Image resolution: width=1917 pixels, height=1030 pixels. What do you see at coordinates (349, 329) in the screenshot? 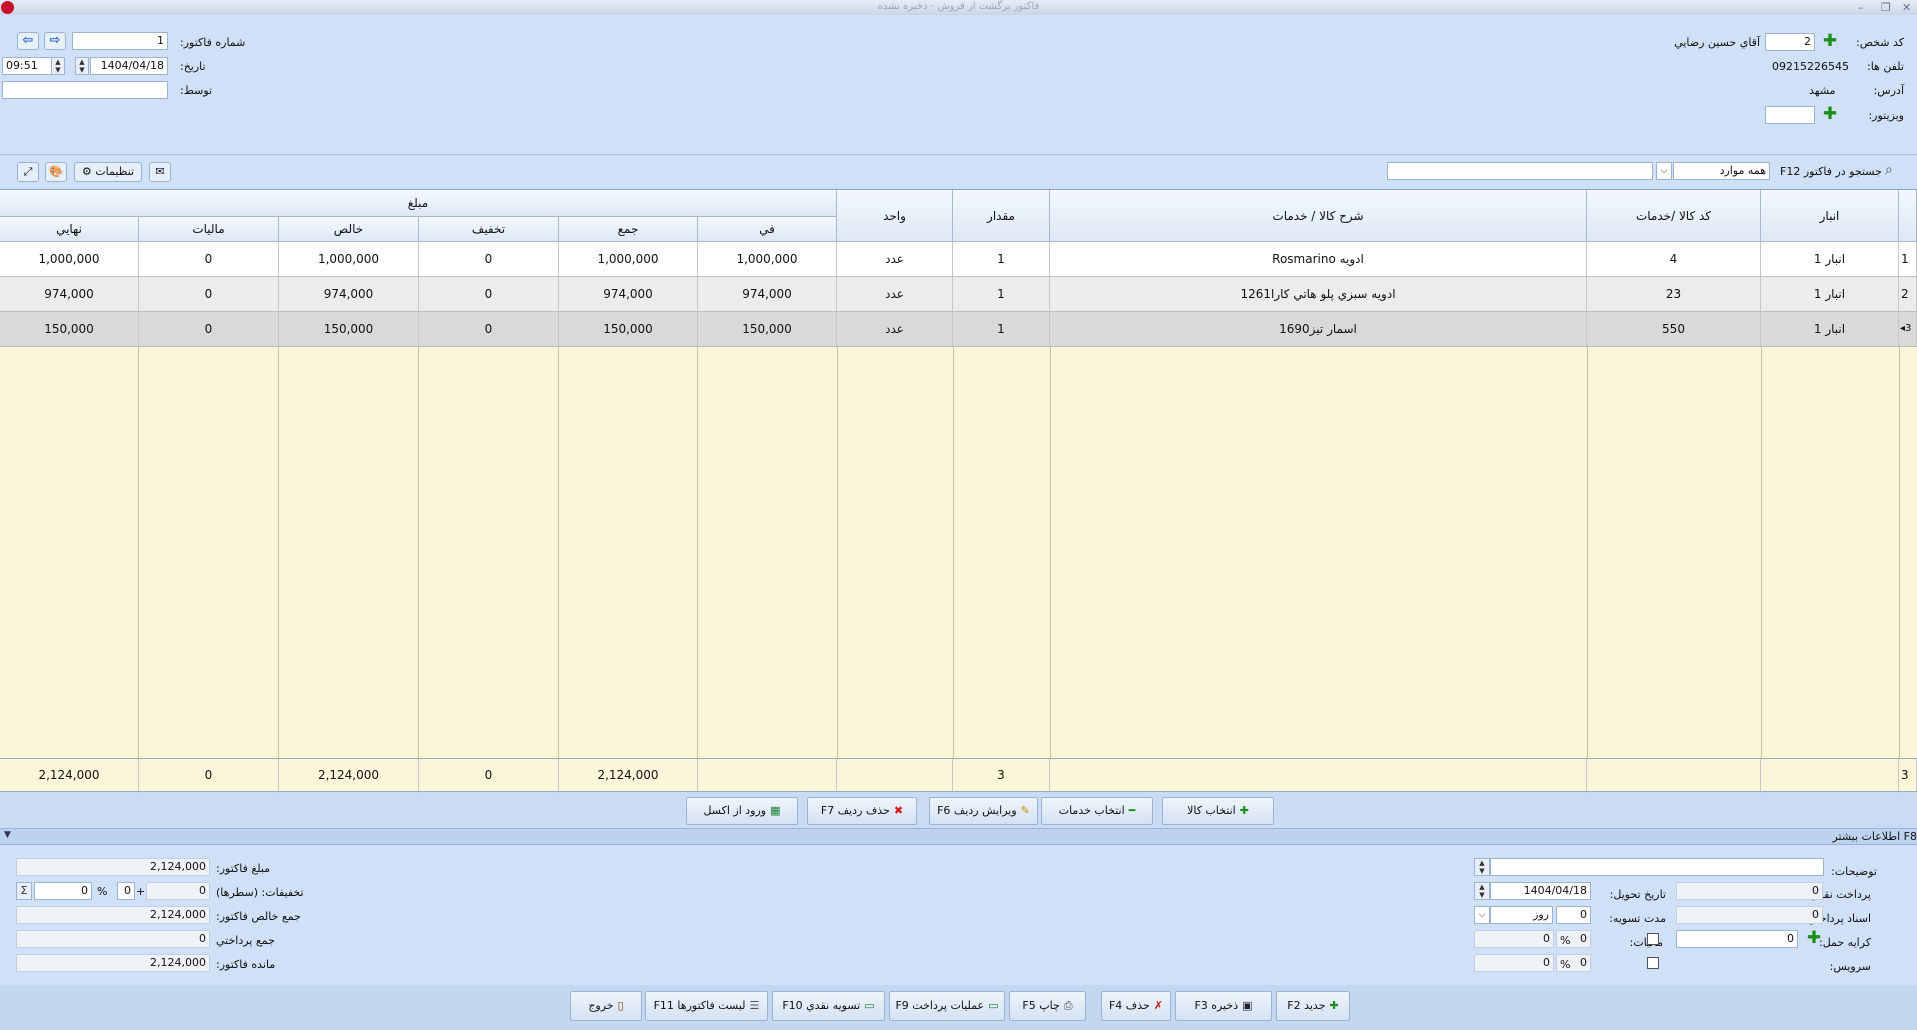
I see `cell-net: 150,000` at bounding box center [349, 329].